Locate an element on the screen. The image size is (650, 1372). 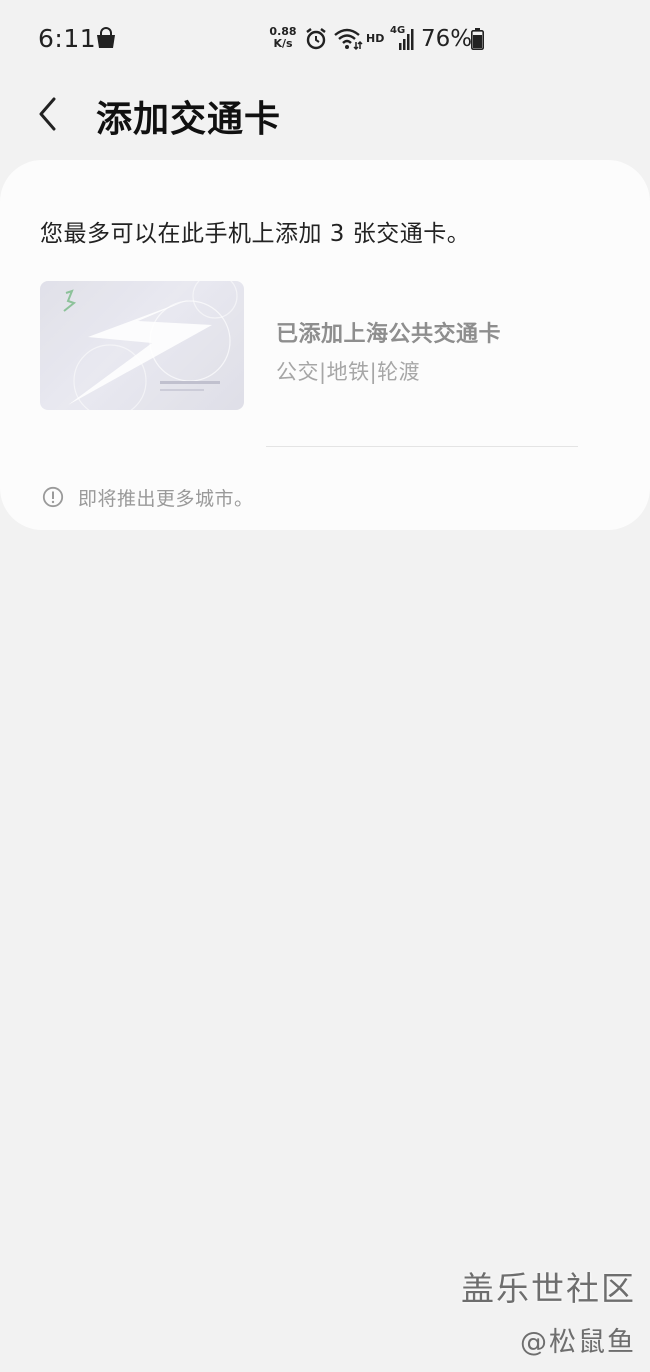
alarm-icon is located at coordinates (316, 39).